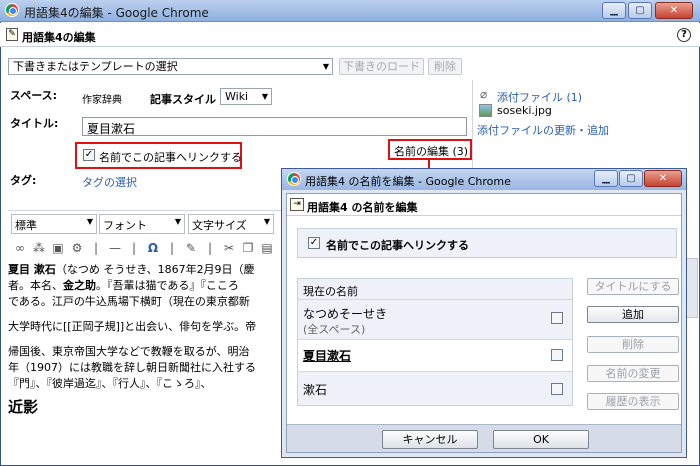 The image size is (700, 466). I want to click on page-header: ✎ 用語集4の編集 ?, so click(350, 35).